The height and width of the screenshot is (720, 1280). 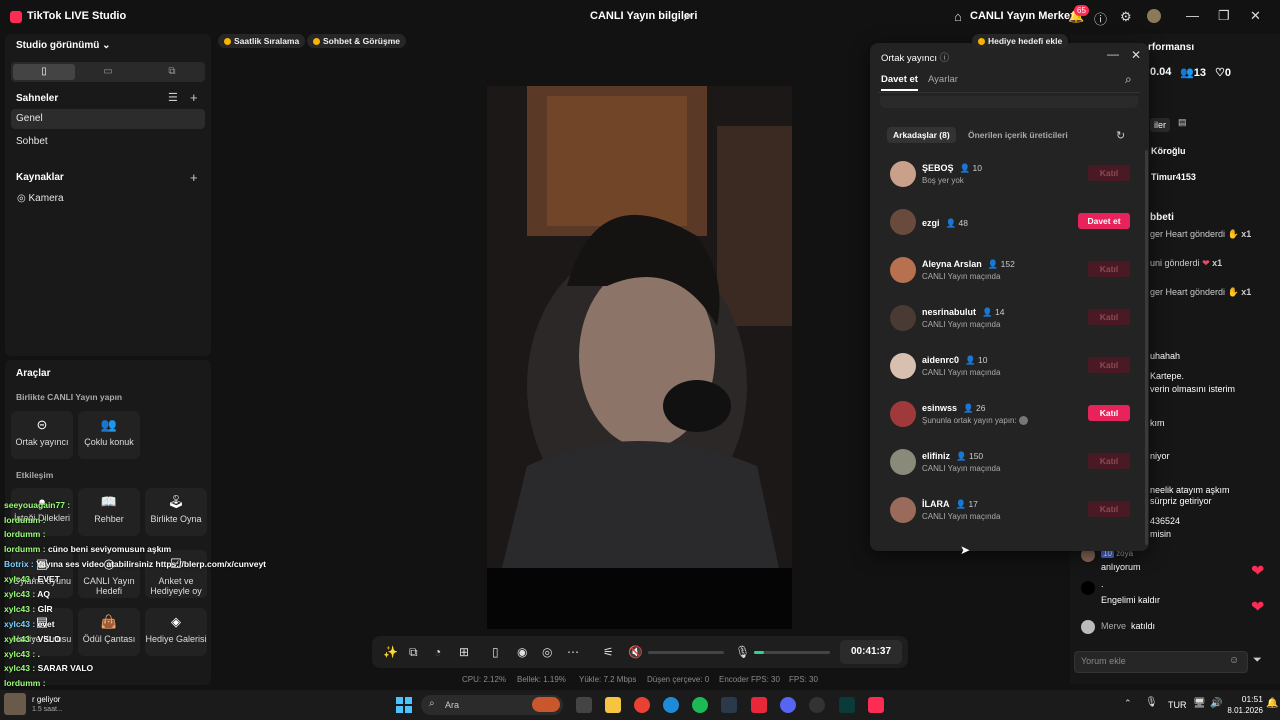 I want to click on friend-row: ŞEBOŞ 👤 10 Boş yer yok Katıl, so click(x=1015, y=176).